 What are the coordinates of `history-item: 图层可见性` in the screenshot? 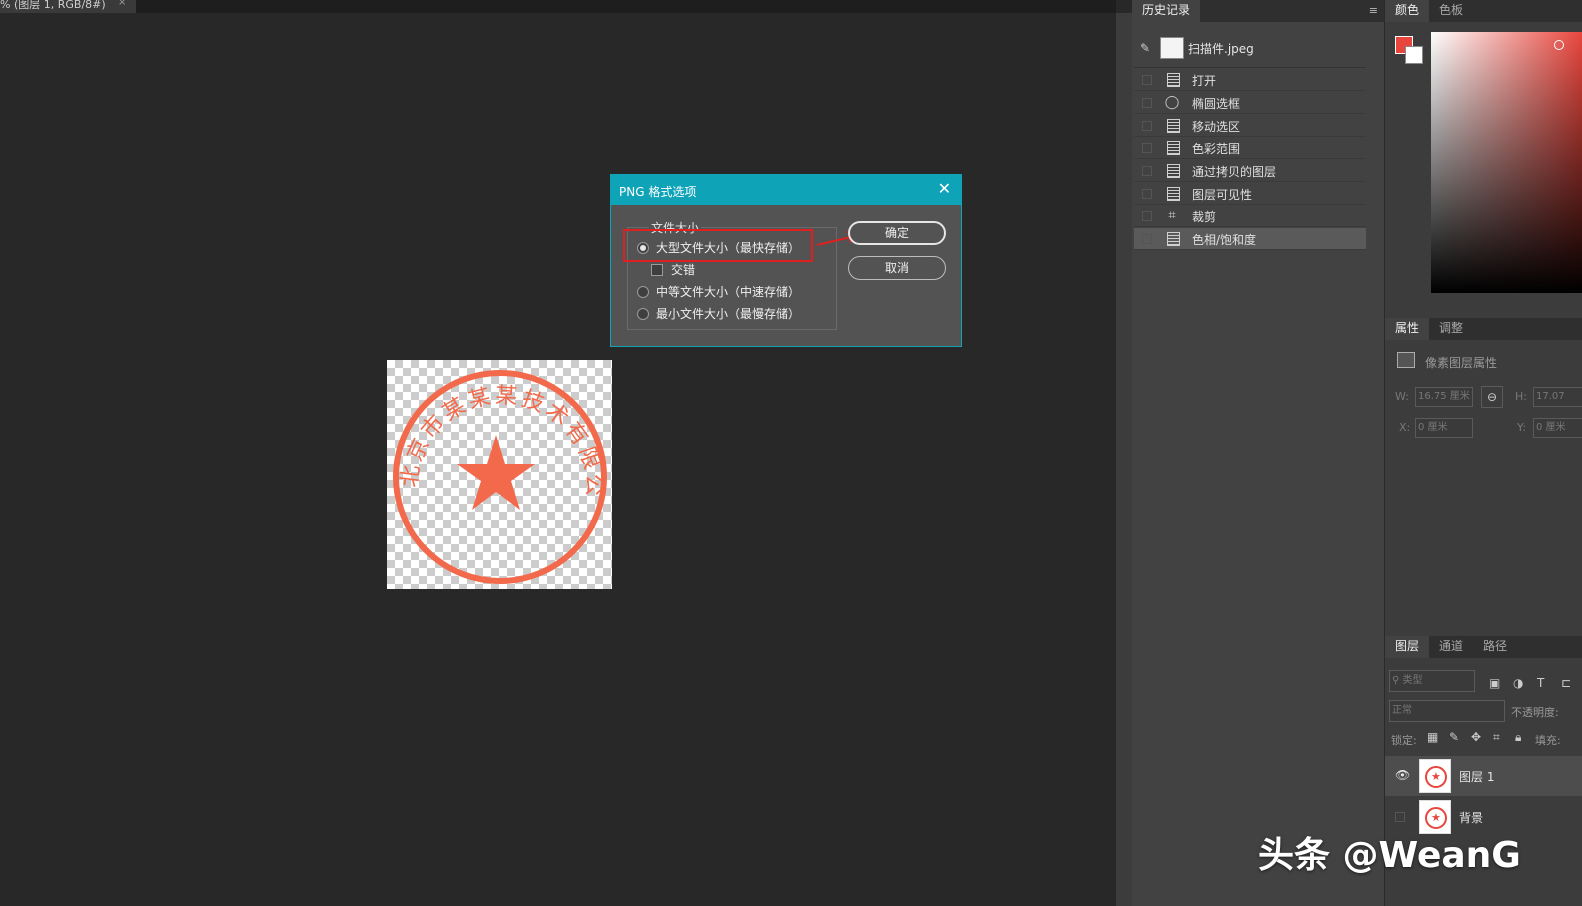 It's located at (1250, 194).